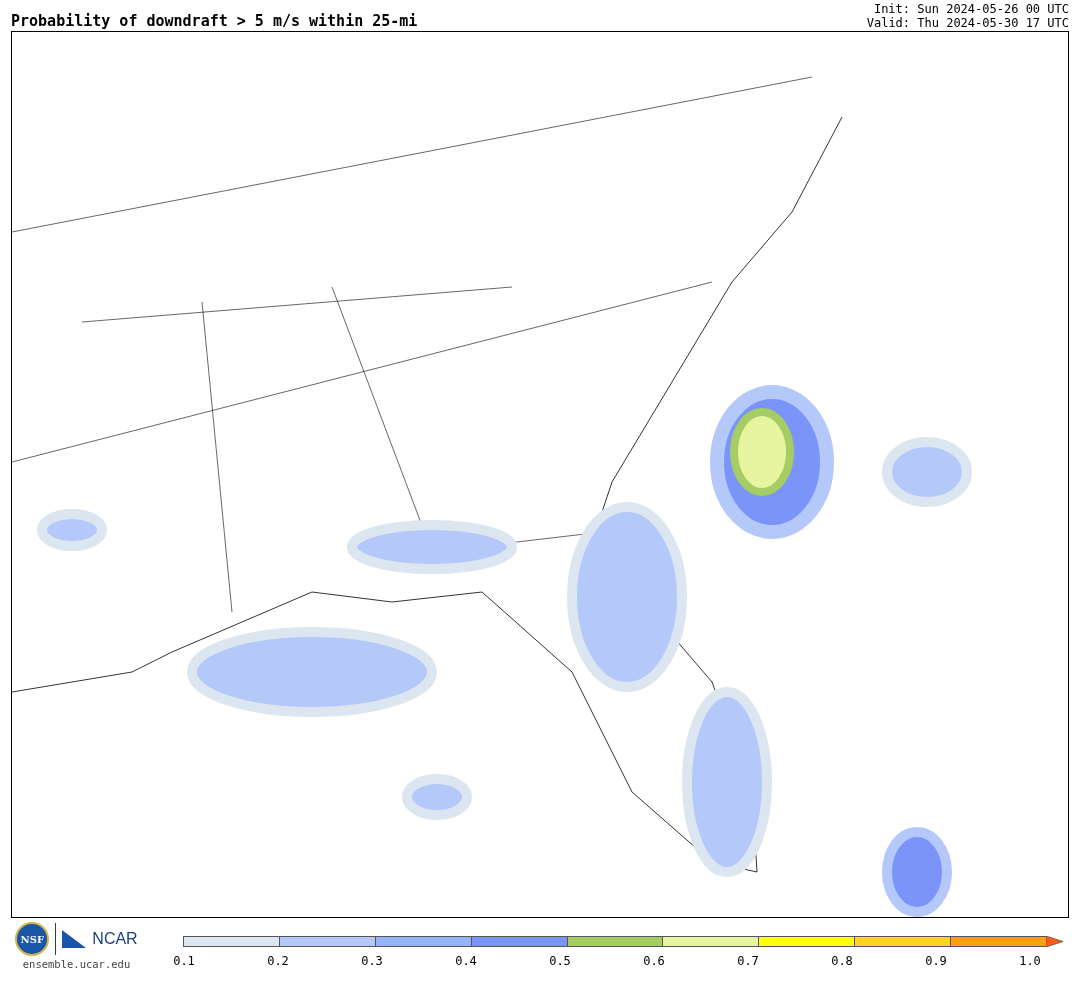  Describe the element at coordinates (748, 961) in the screenshot. I see `scale-tick-label: 0.7` at that location.